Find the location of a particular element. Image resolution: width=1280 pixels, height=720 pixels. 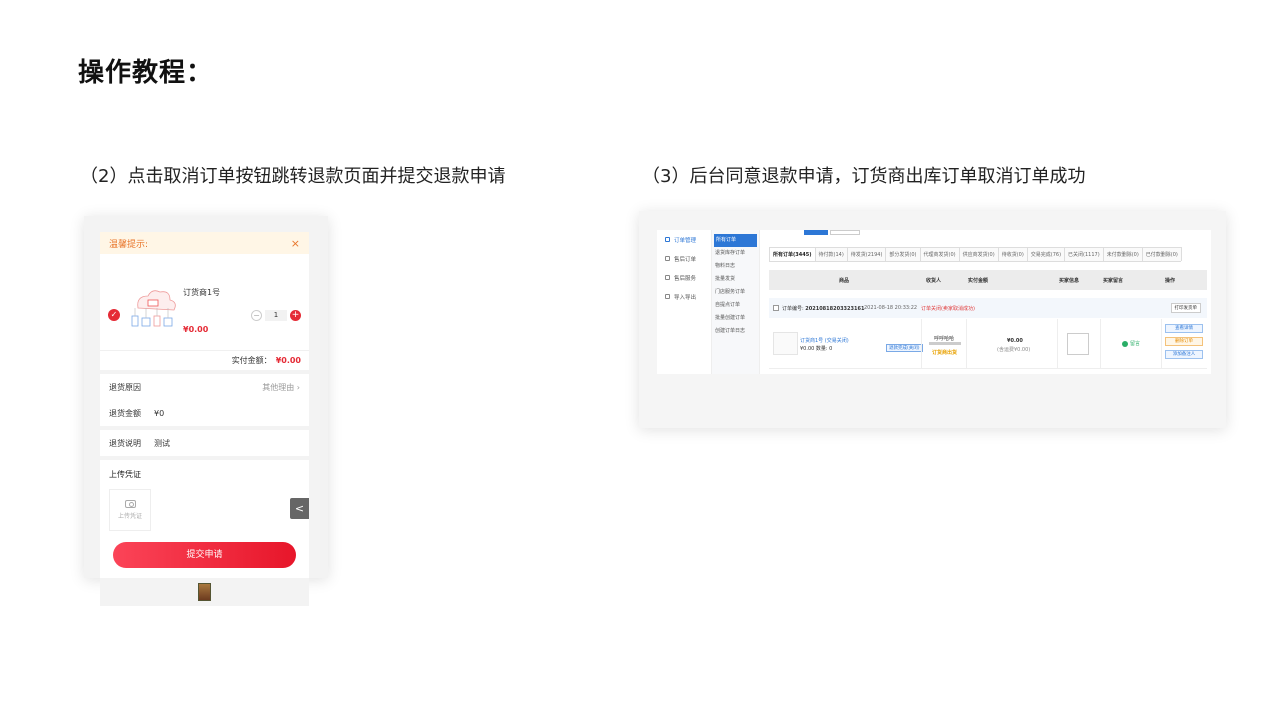

quantity-input: 1 is located at coordinates (276, 315).